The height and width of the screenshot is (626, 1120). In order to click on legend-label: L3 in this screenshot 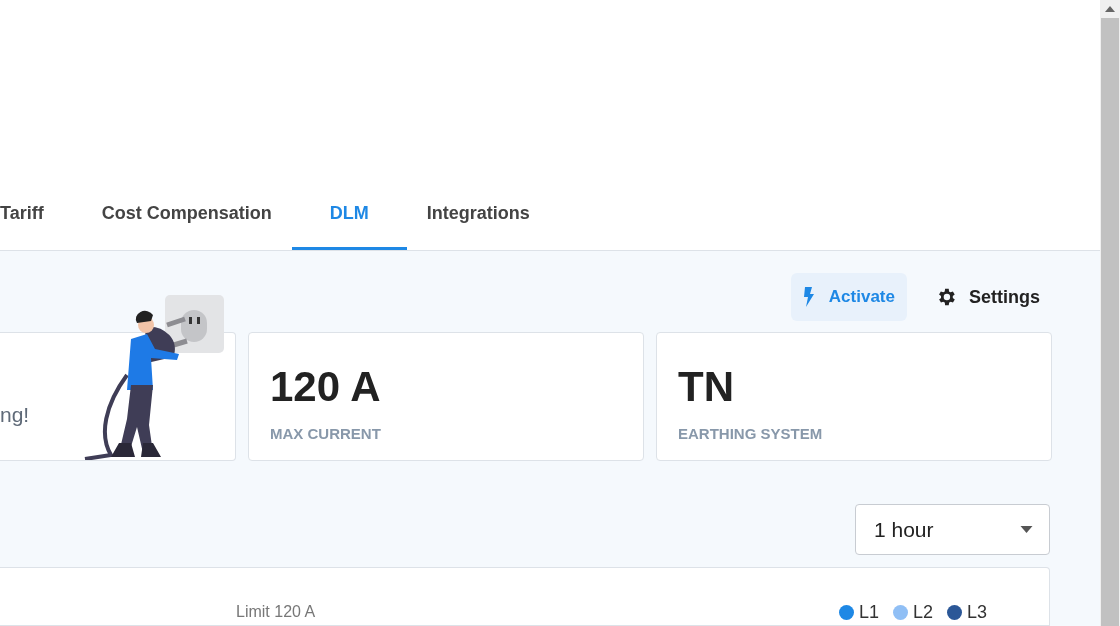, I will do `click(976, 612)`.